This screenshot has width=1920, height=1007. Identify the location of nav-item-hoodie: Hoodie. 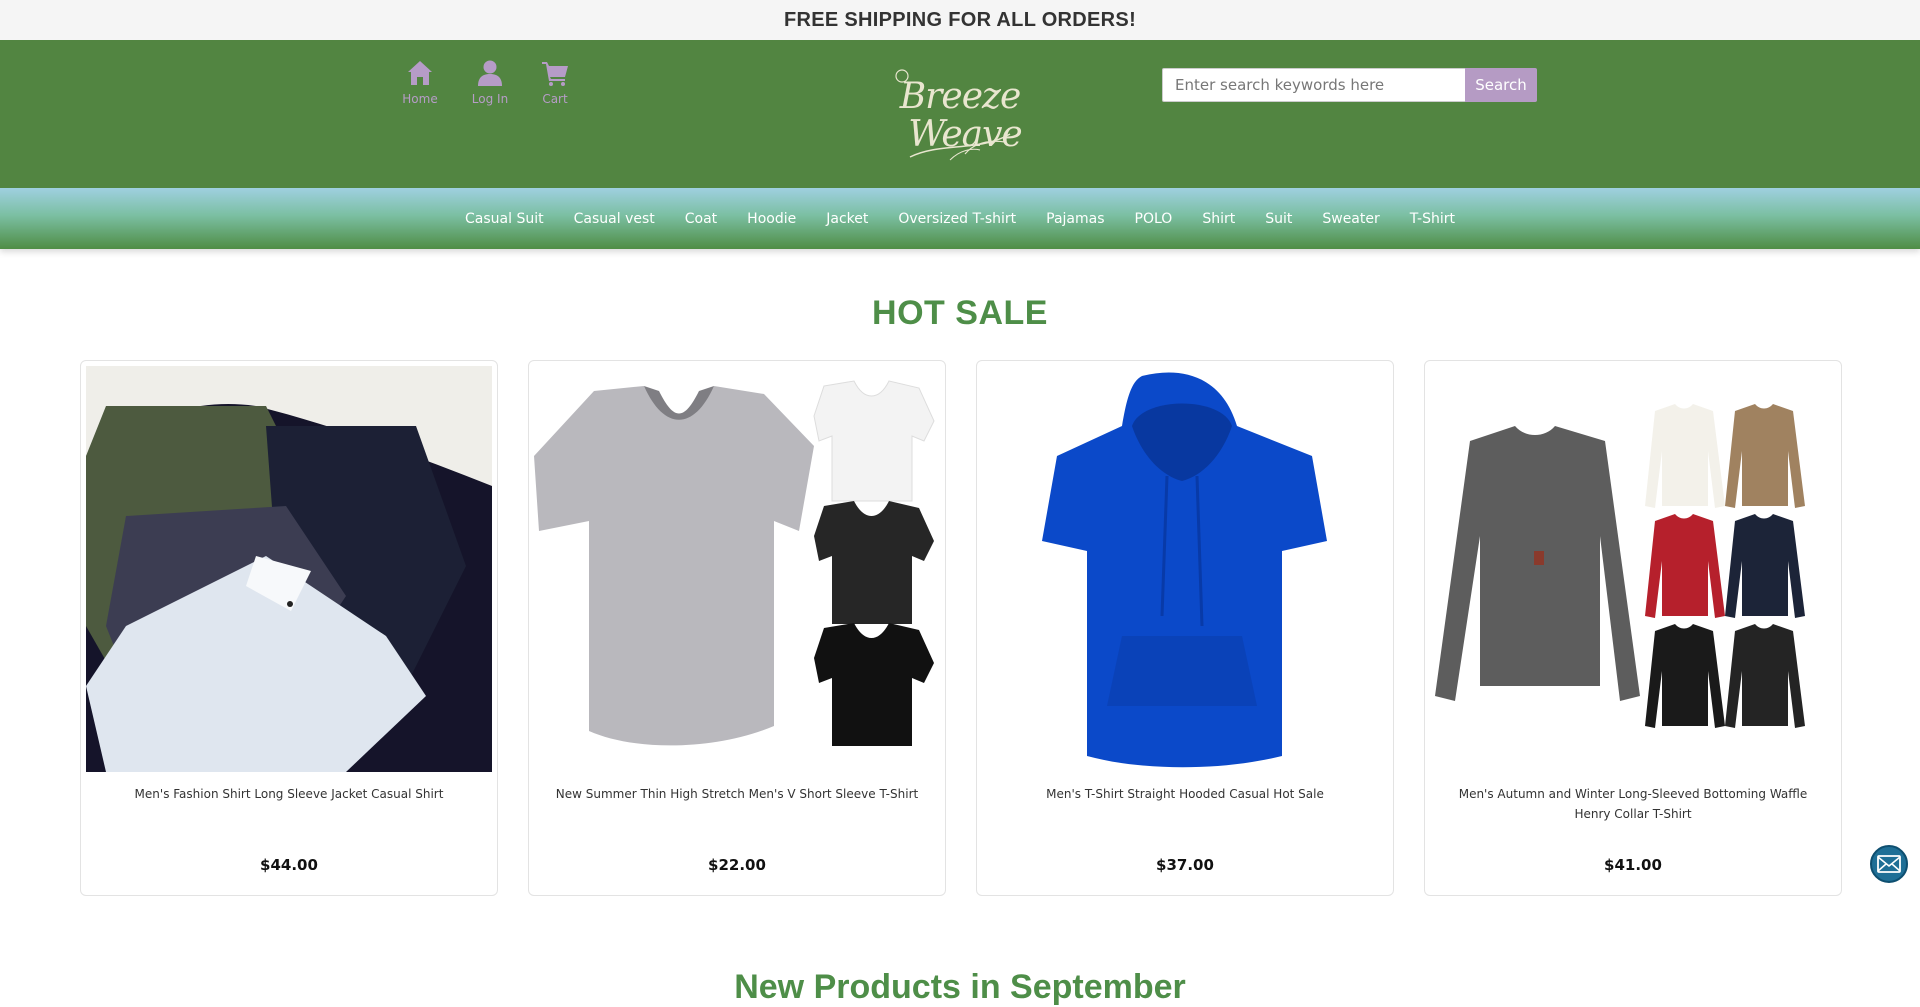
(771, 219).